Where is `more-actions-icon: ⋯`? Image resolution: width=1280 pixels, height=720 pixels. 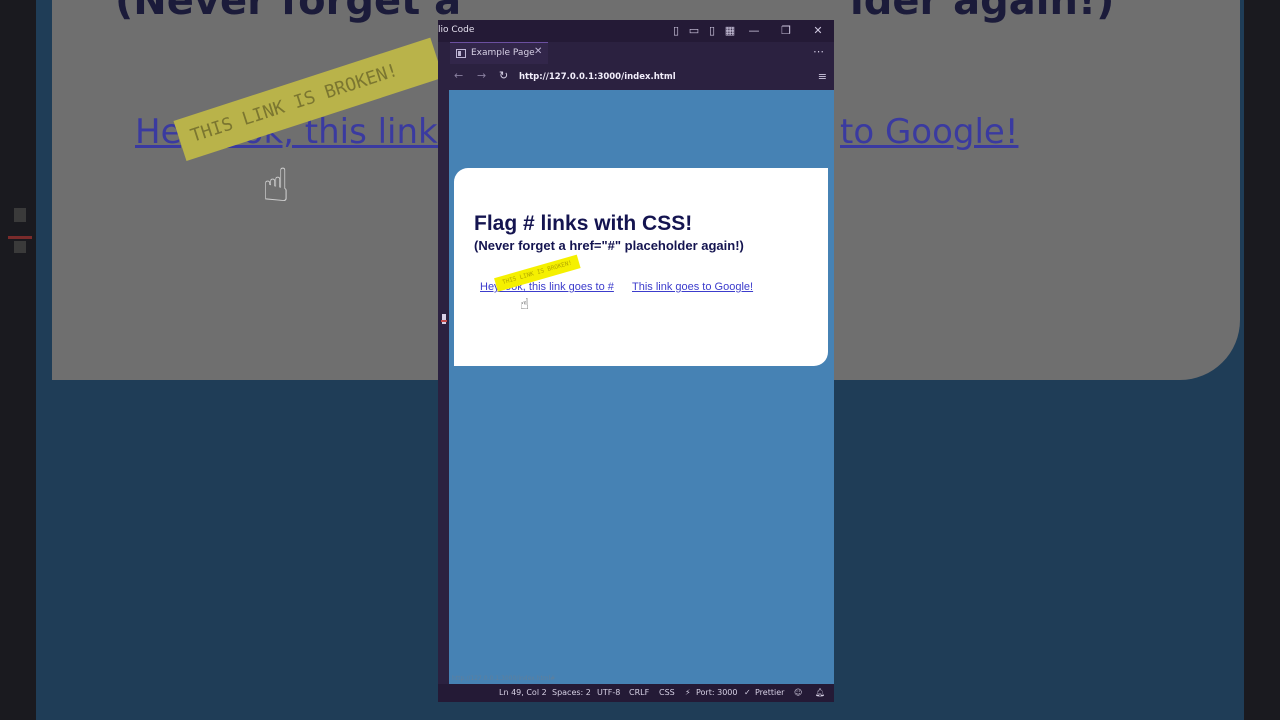 more-actions-icon: ⋯ is located at coordinates (818, 51).